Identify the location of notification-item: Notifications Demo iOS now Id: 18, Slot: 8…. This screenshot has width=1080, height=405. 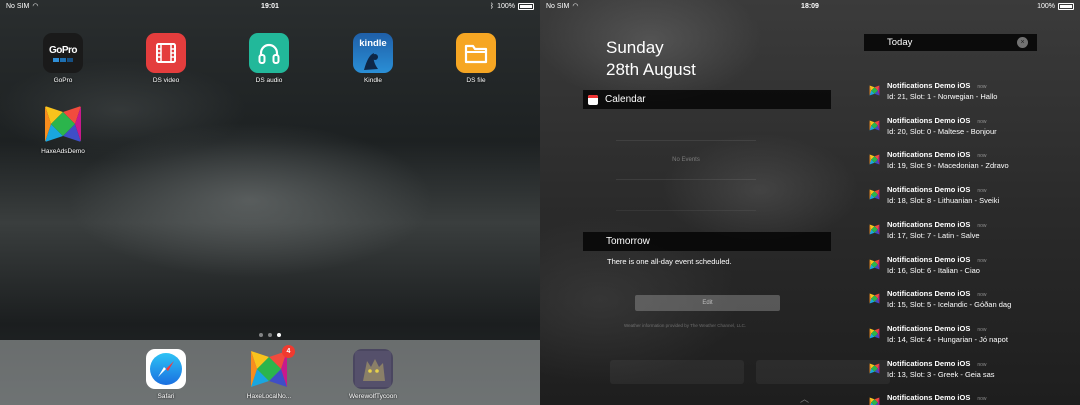
(969, 199).